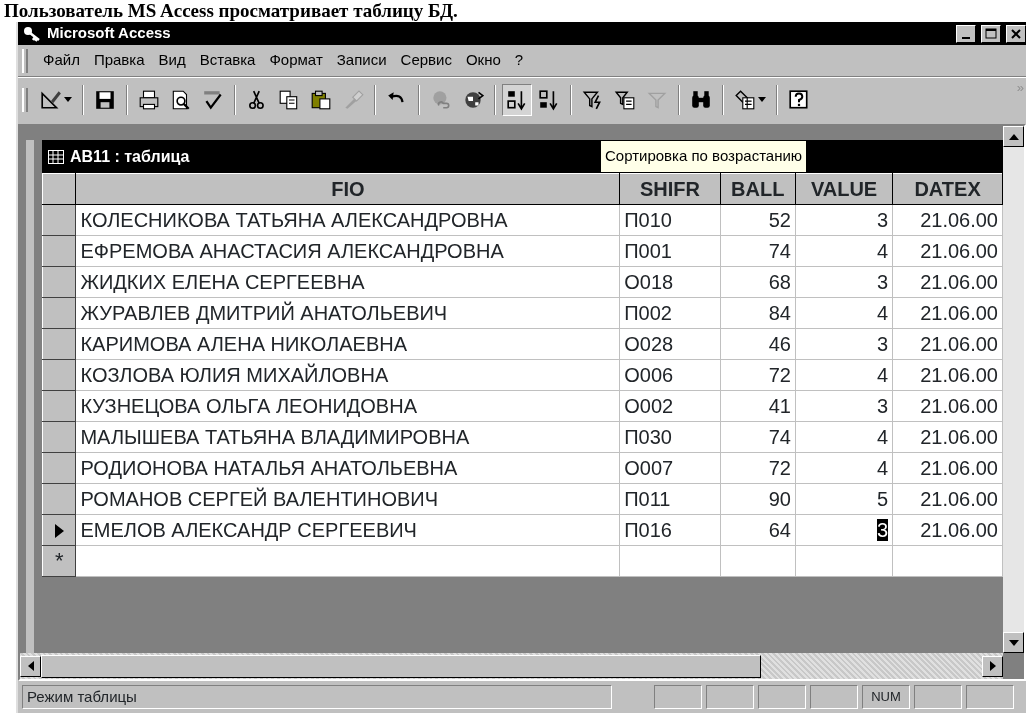 Image resolution: width=1026 pixels, height=713 pixels. I want to click on scroll-up-icon, so click(1013, 136).